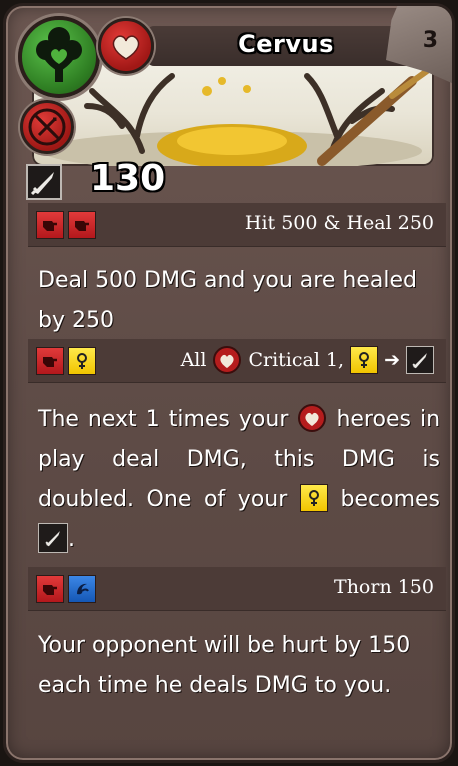  I want to click on status-badge, so click(47, 127).